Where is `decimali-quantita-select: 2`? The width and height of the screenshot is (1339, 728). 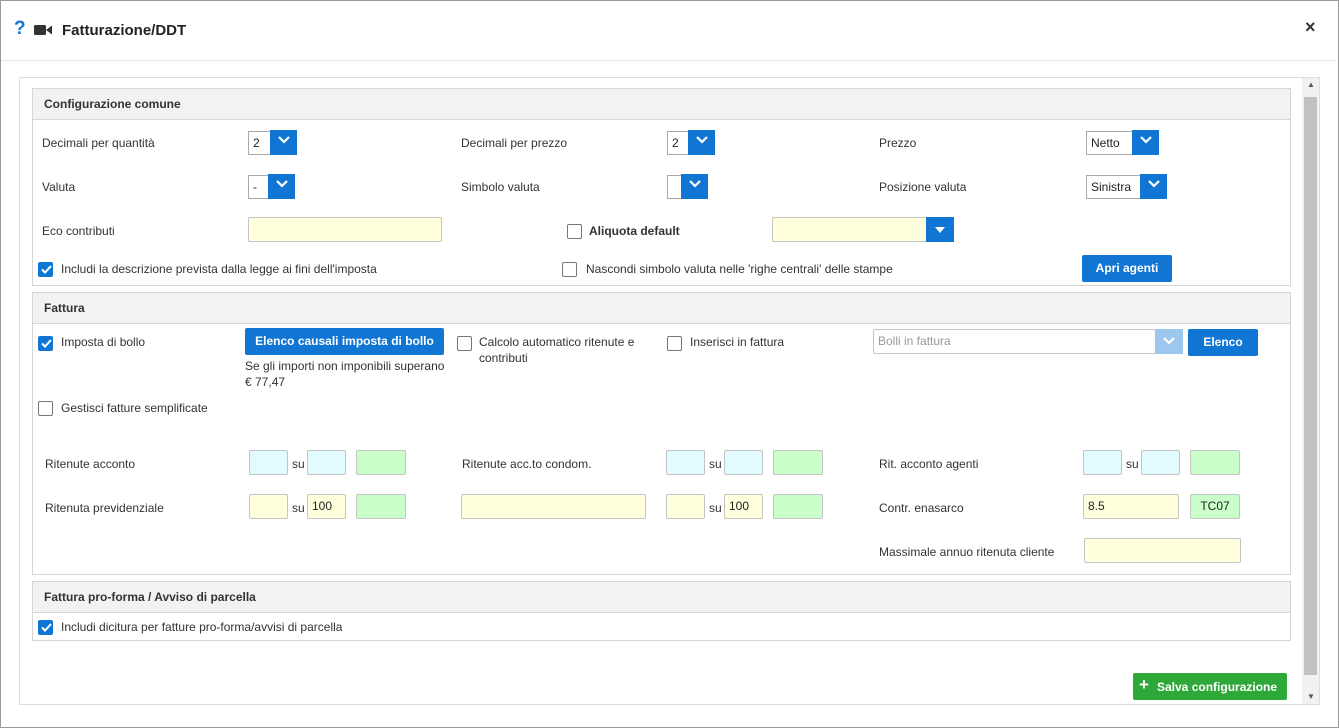
decimali-quantita-select: 2 is located at coordinates (260, 143).